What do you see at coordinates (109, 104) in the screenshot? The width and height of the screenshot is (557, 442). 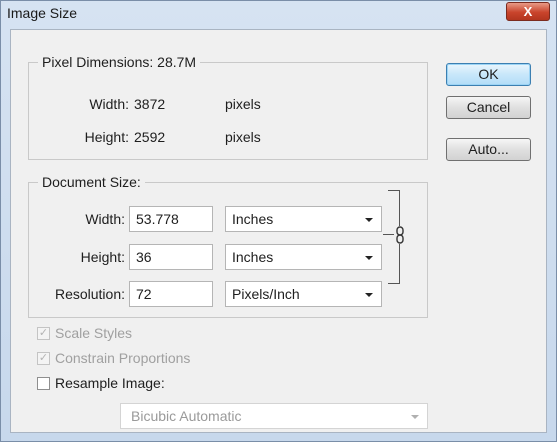 I see `pixel-width-label: Width:` at bounding box center [109, 104].